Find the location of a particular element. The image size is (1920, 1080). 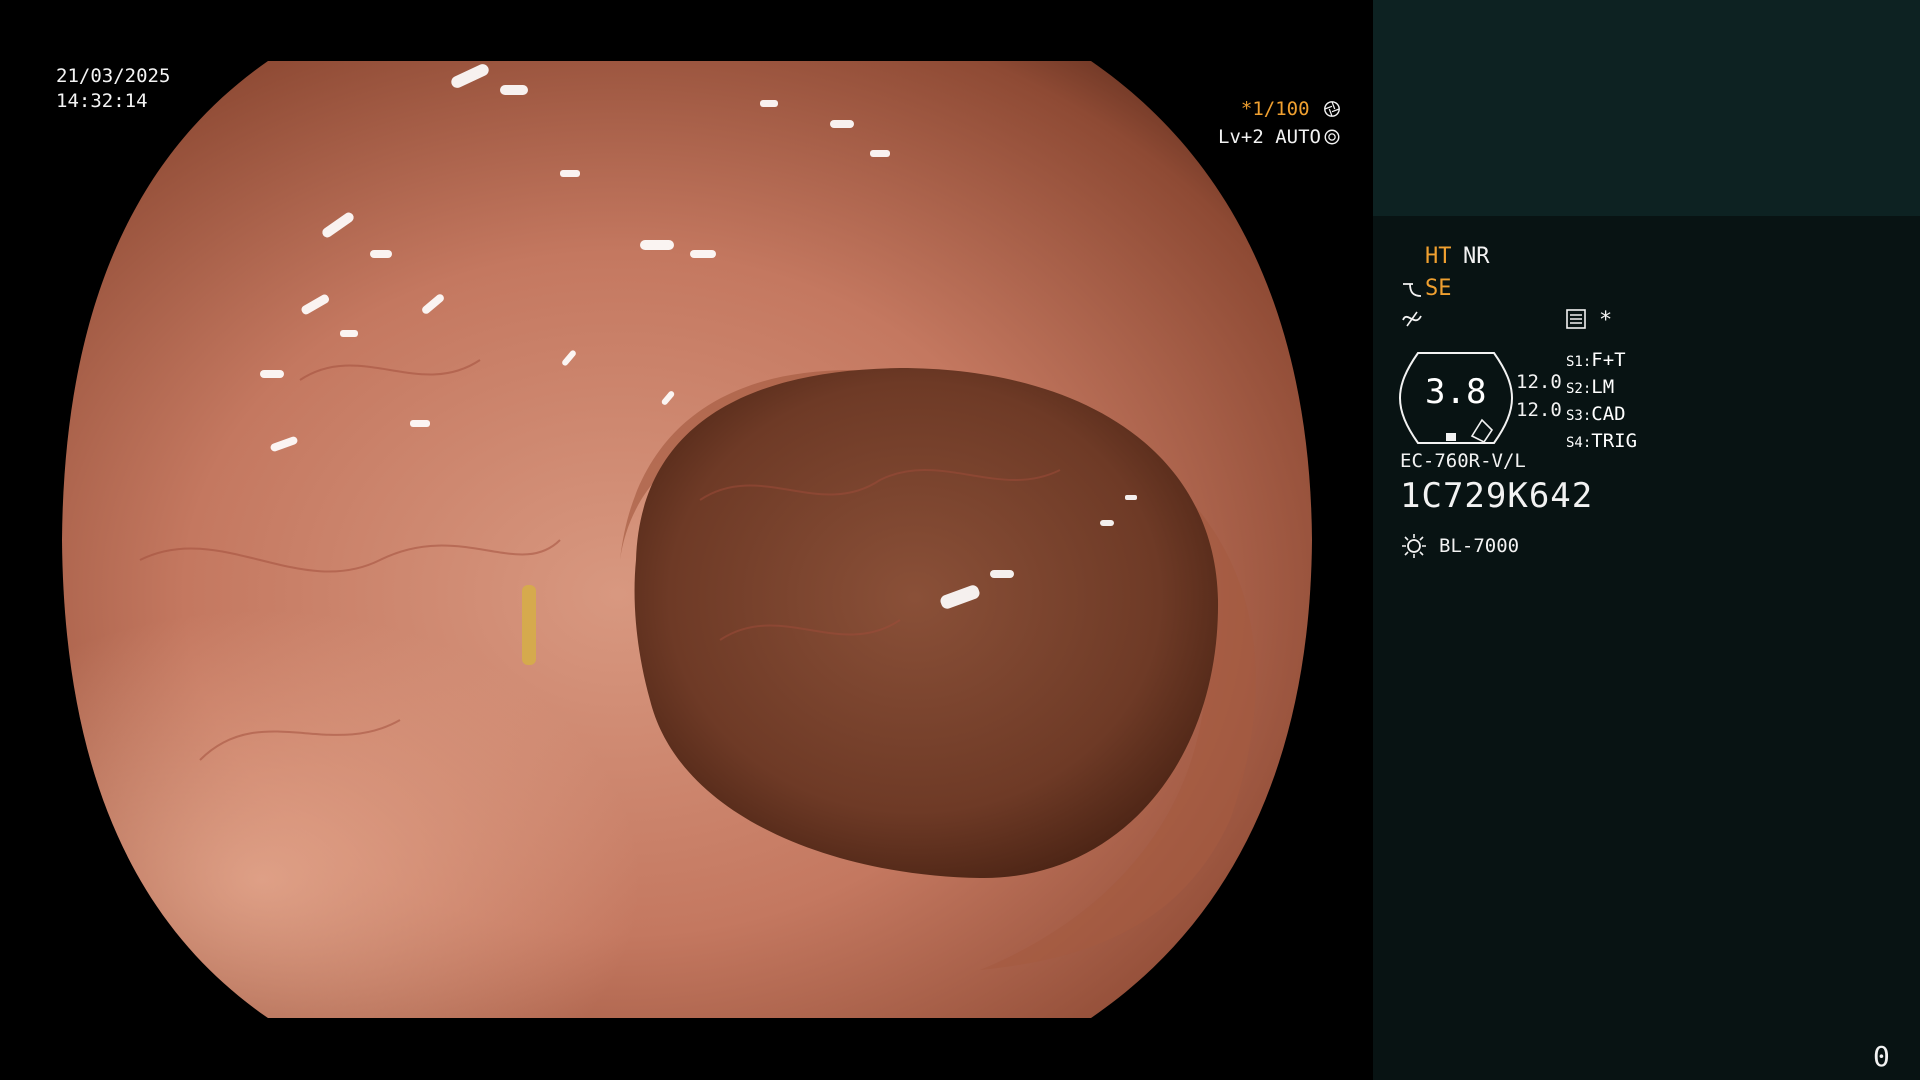

nr-label: NR is located at coordinates (1476, 256).